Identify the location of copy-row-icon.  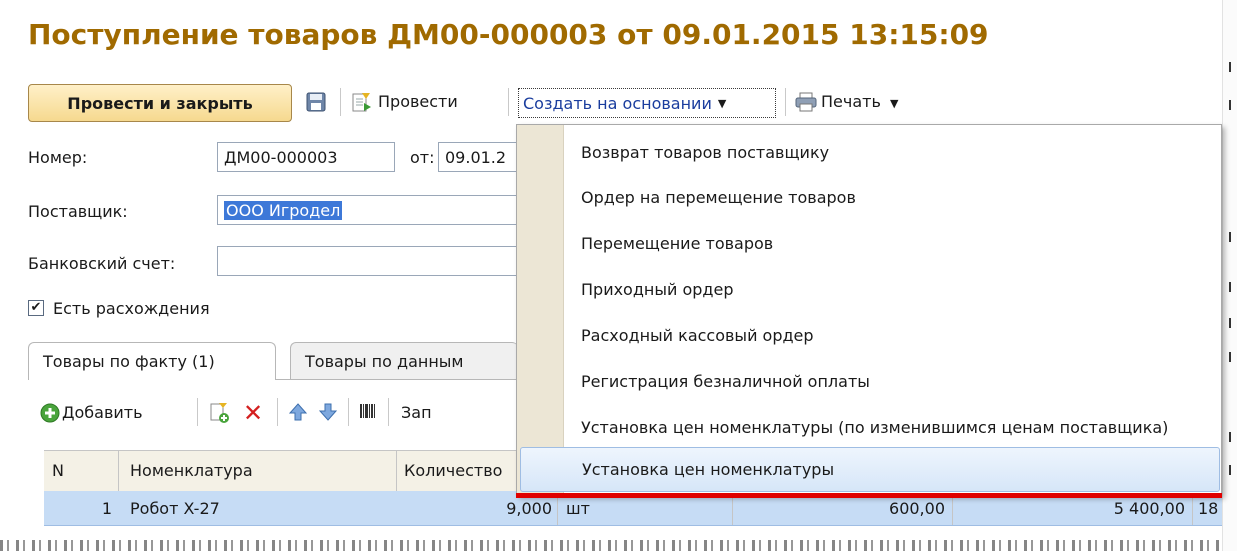
(219, 413).